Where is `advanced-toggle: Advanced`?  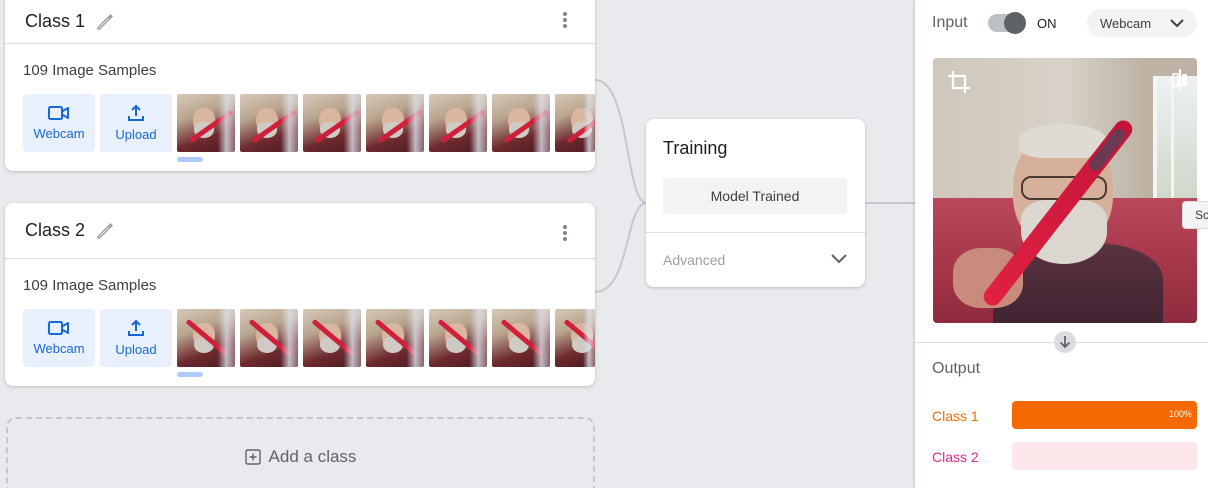 advanced-toggle: Advanced is located at coordinates (694, 260).